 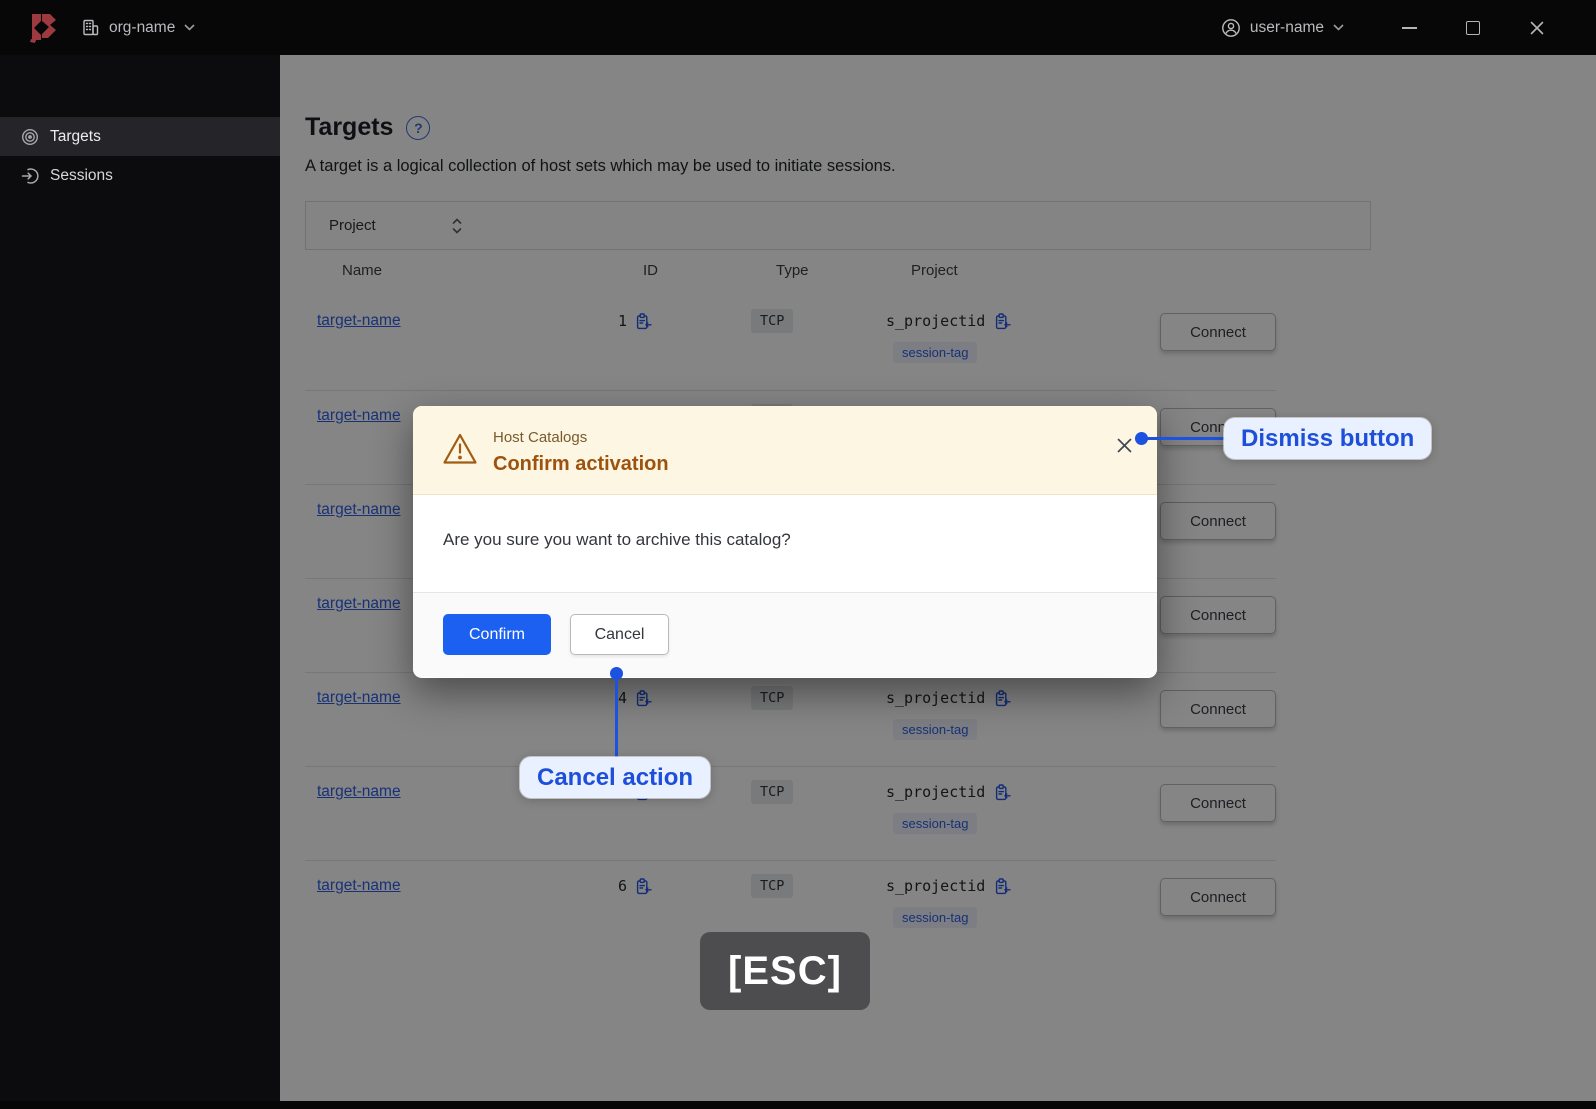 I want to click on esc-key-hint: [ESC], so click(x=785, y=971).